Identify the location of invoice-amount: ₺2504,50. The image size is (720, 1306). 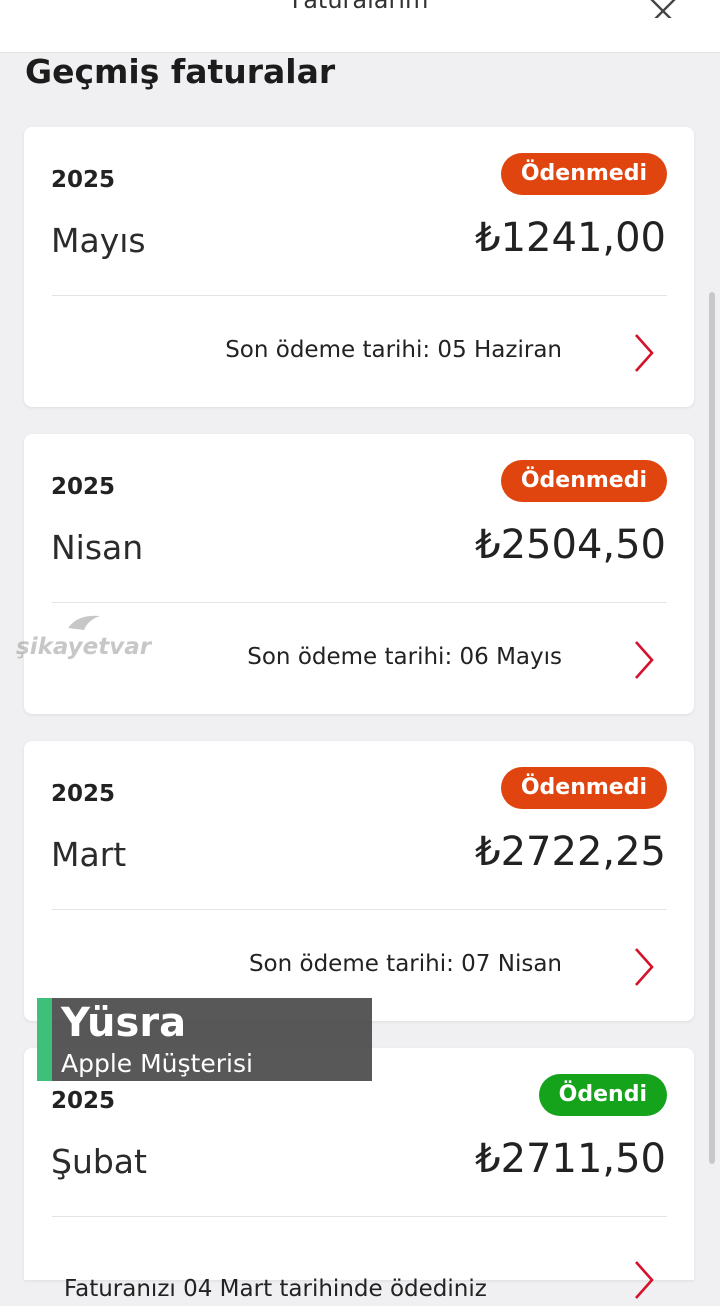
(570, 545).